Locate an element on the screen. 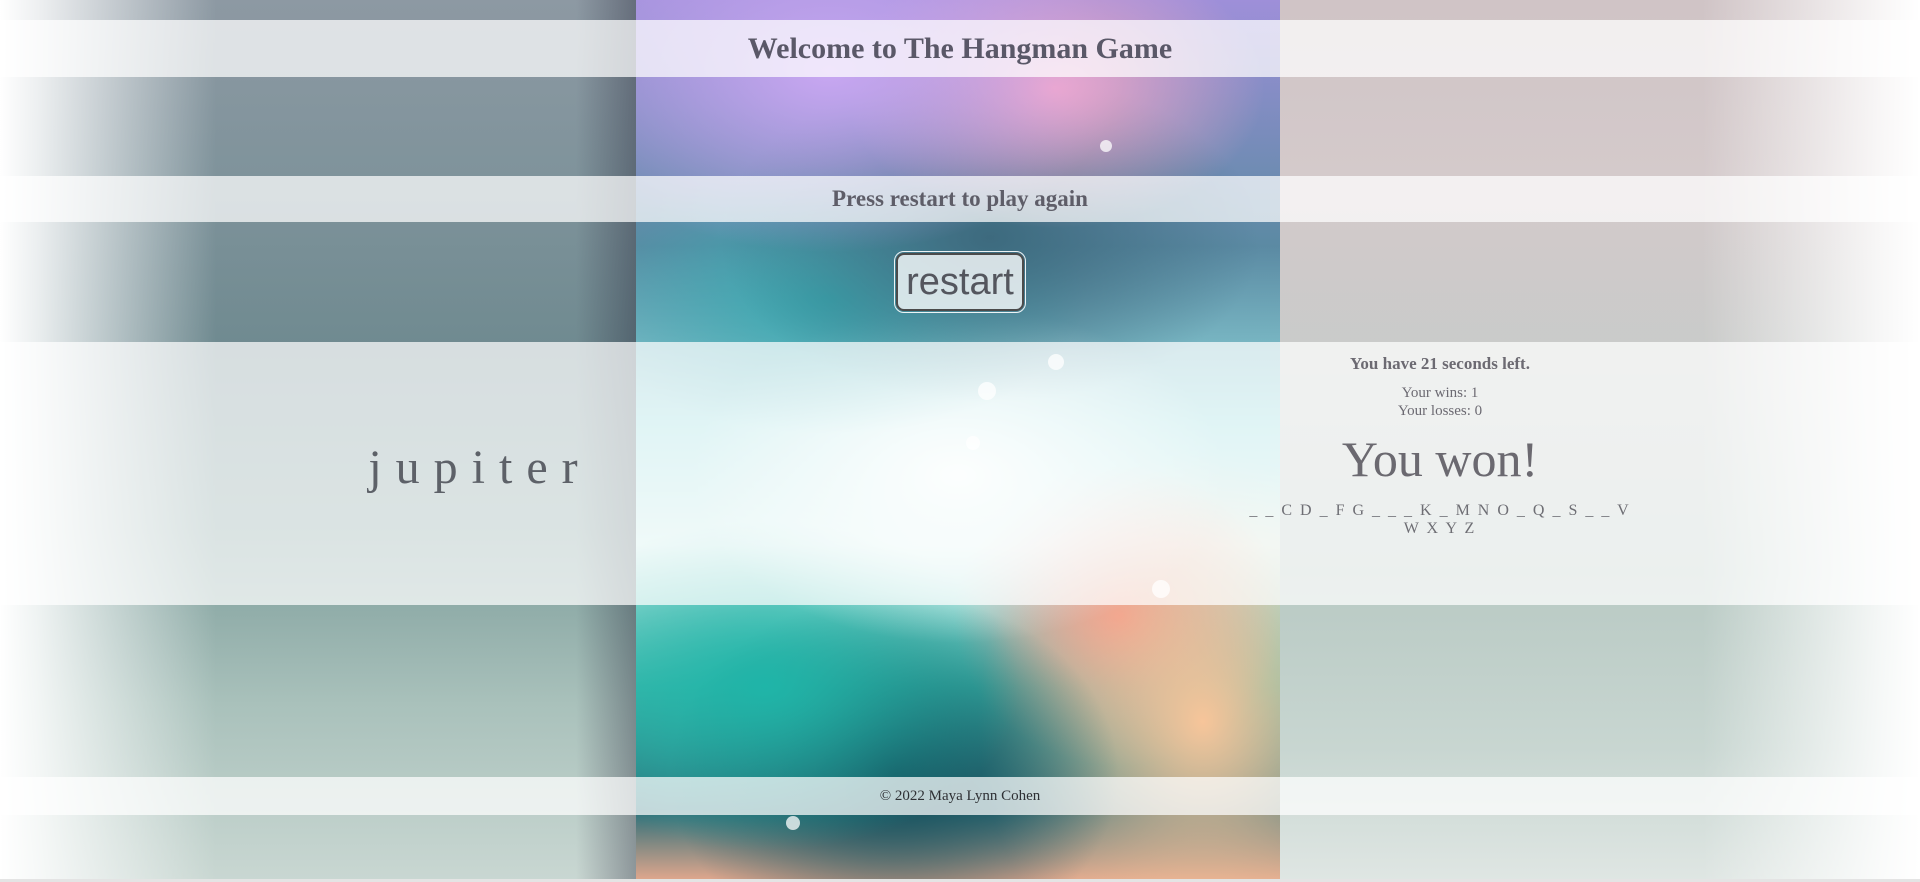 The image size is (1920, 882). result-message: You won! is located at coordinates (1440, 459).